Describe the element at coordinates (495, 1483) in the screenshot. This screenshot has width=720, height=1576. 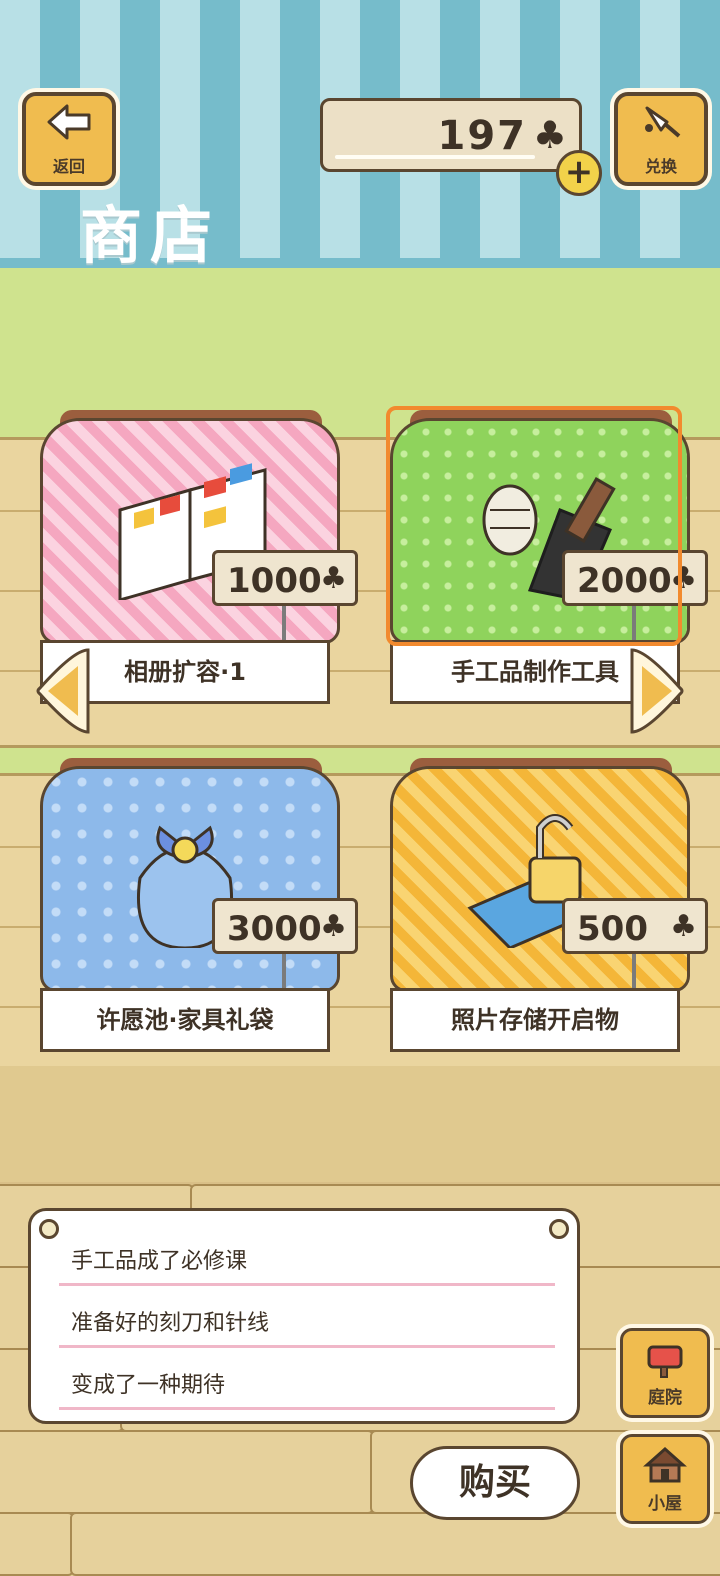
I see `buy-button: 购买` at that location.